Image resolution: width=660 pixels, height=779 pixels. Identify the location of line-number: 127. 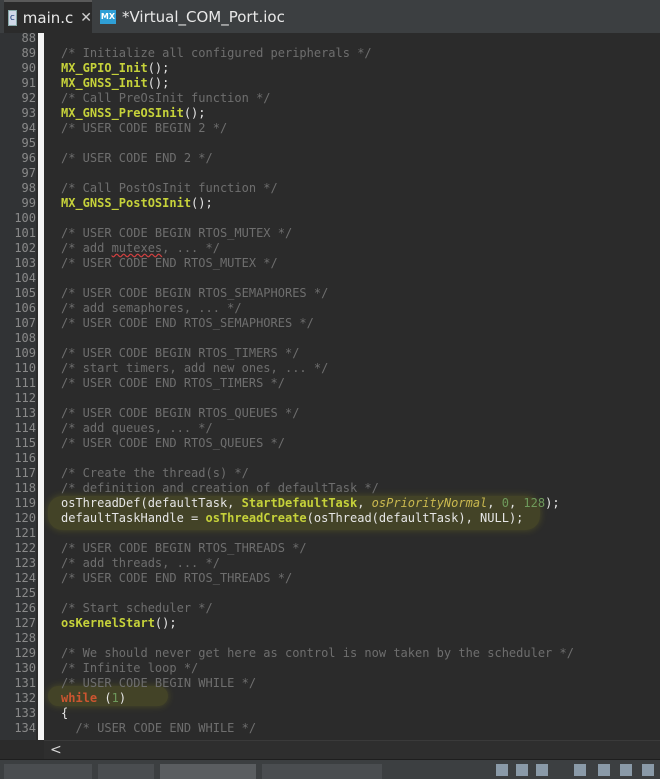
(25, 623).